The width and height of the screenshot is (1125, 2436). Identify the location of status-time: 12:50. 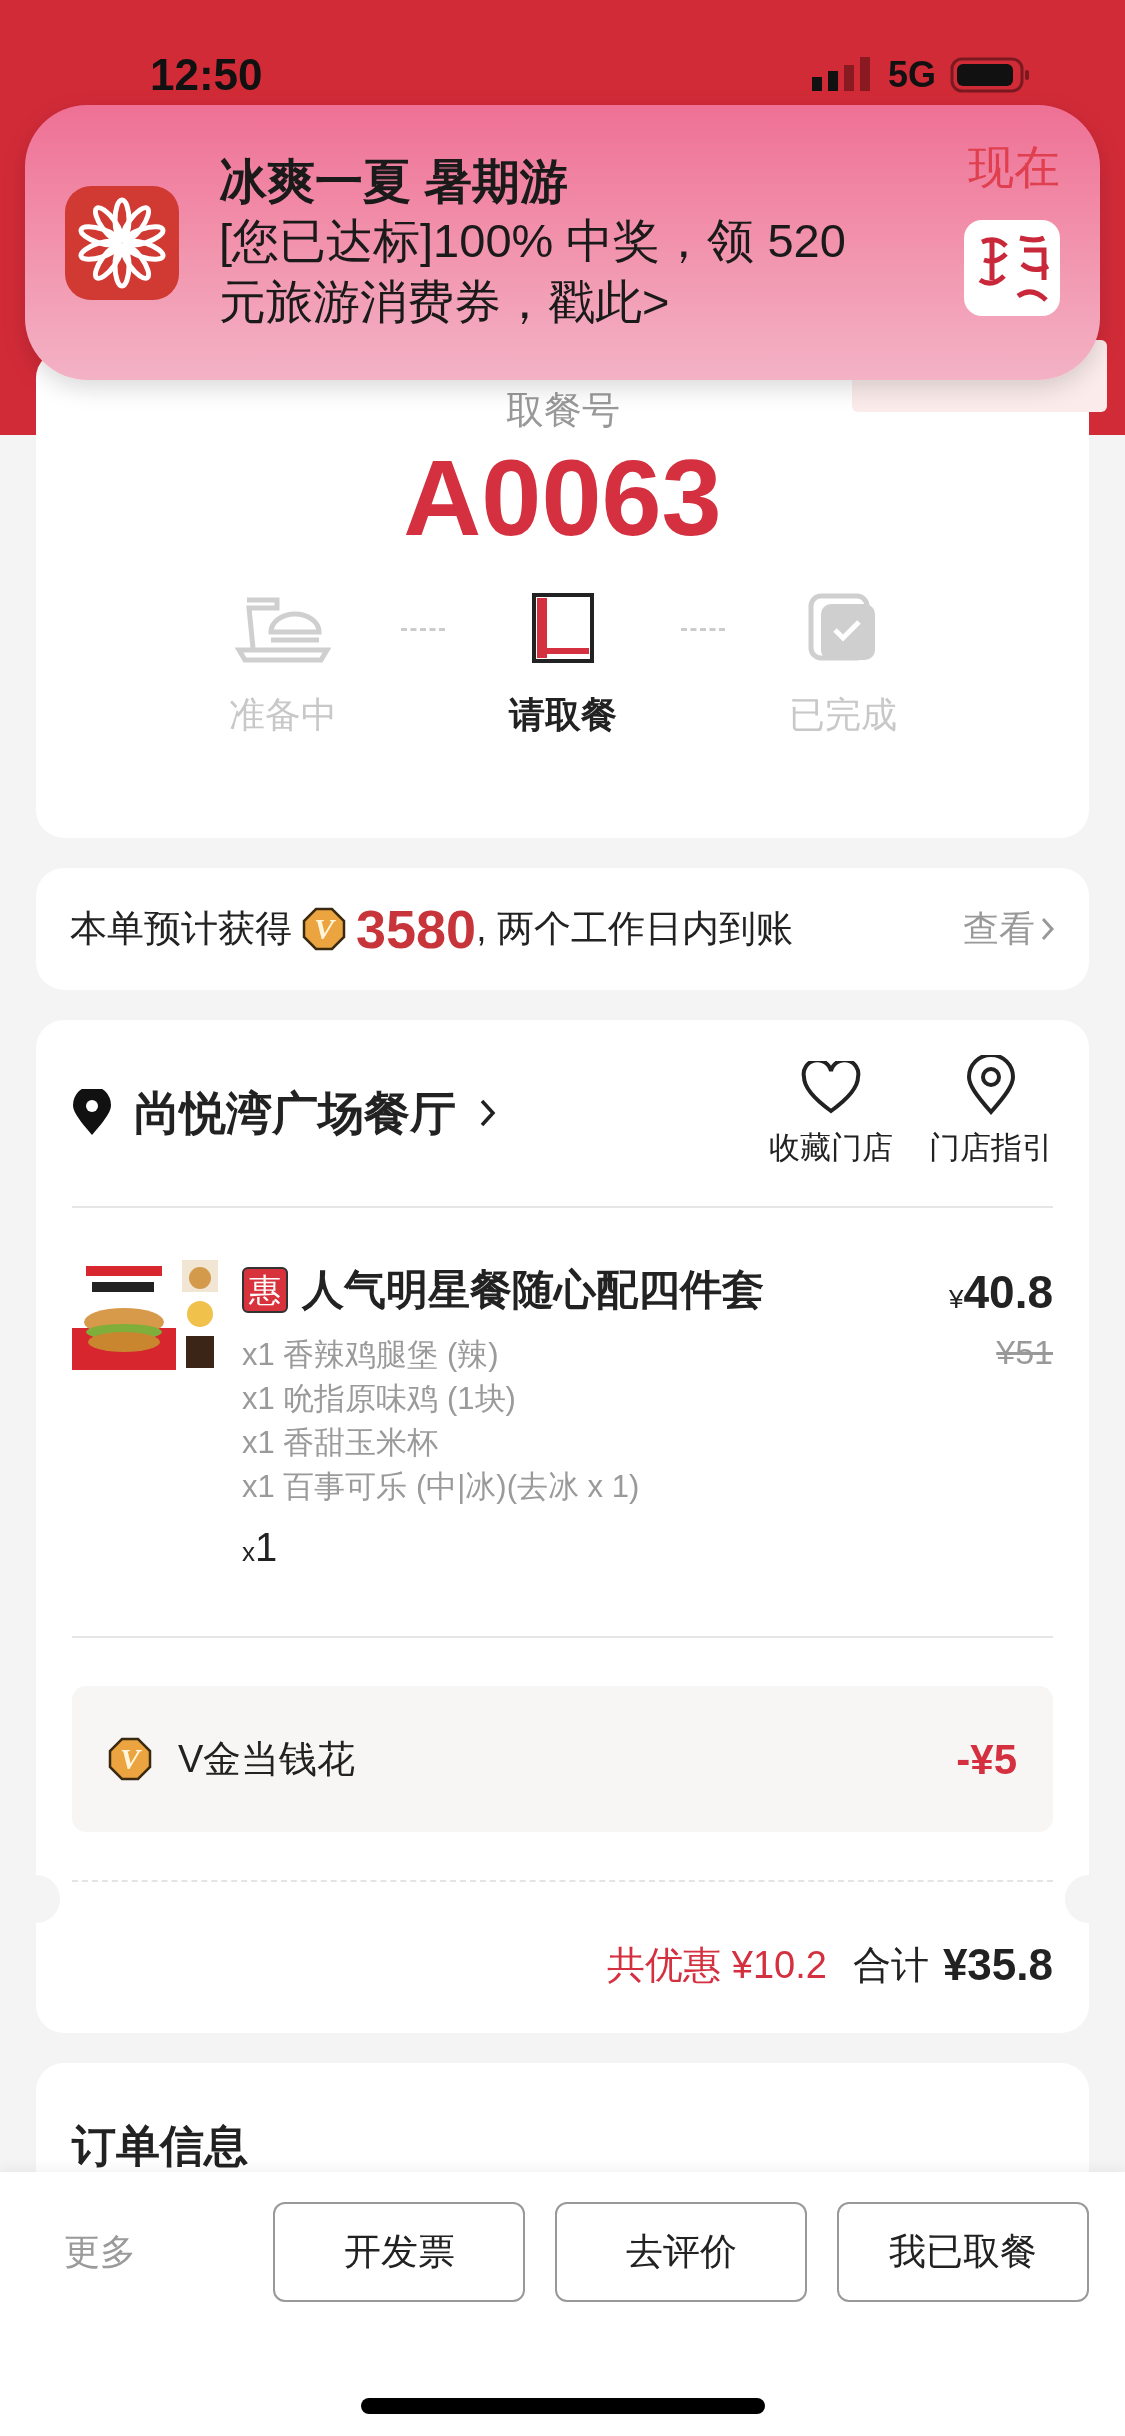
(206, 75).